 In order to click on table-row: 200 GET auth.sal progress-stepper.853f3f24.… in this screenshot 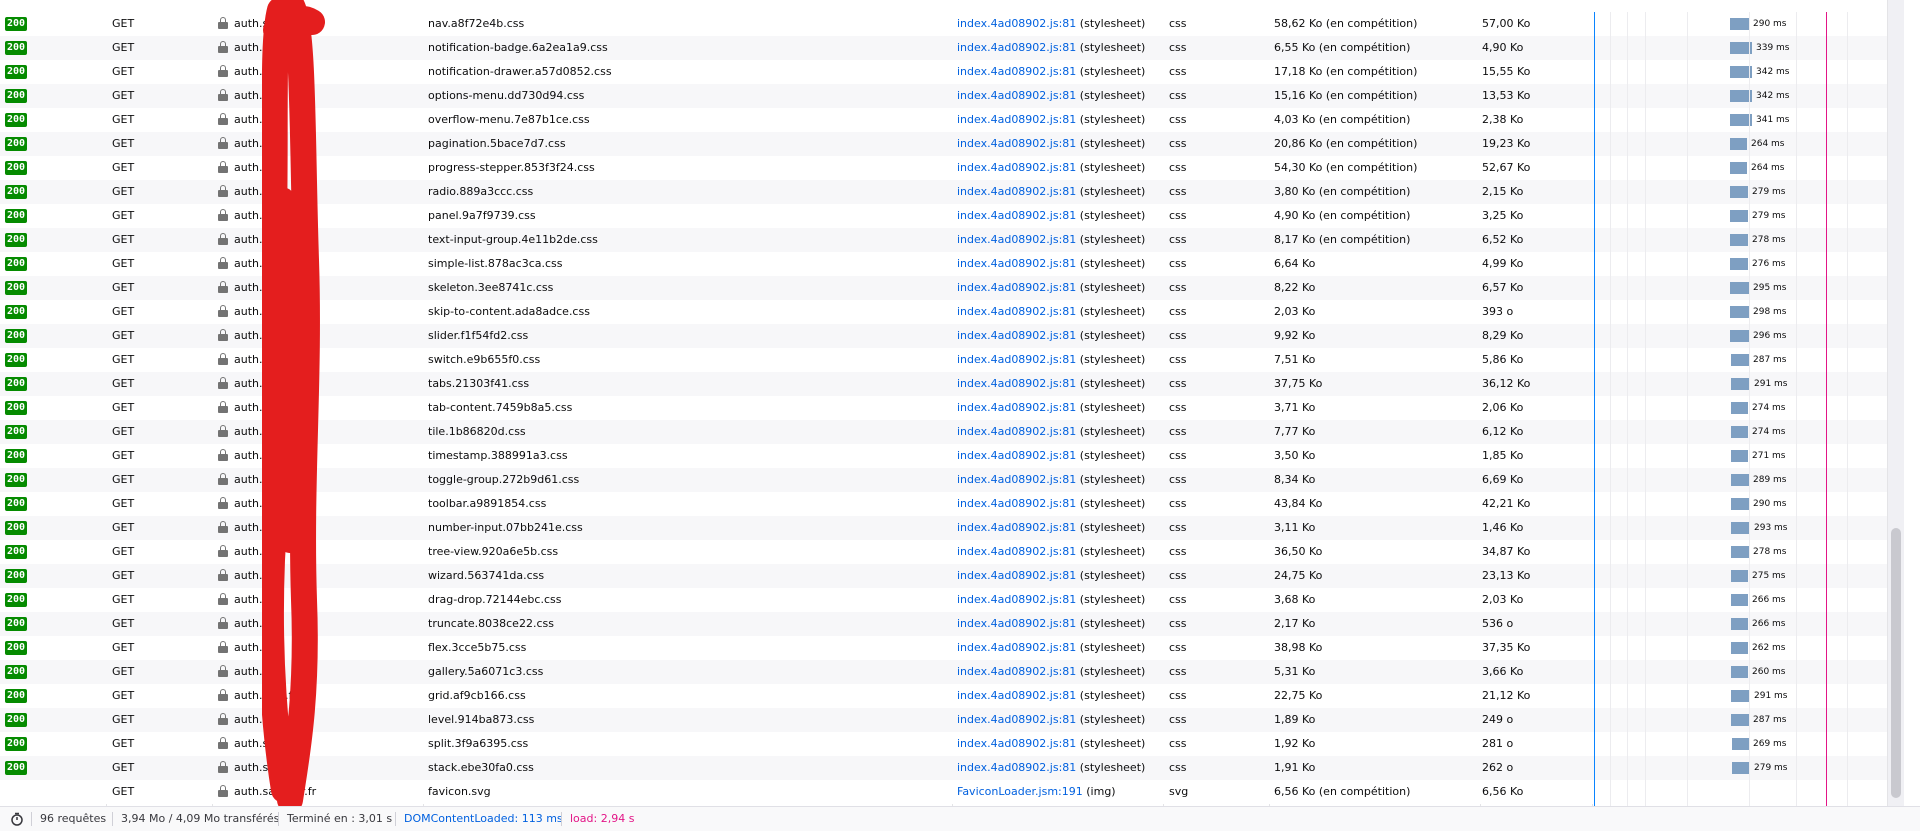, I will do `click(952, 168)`.